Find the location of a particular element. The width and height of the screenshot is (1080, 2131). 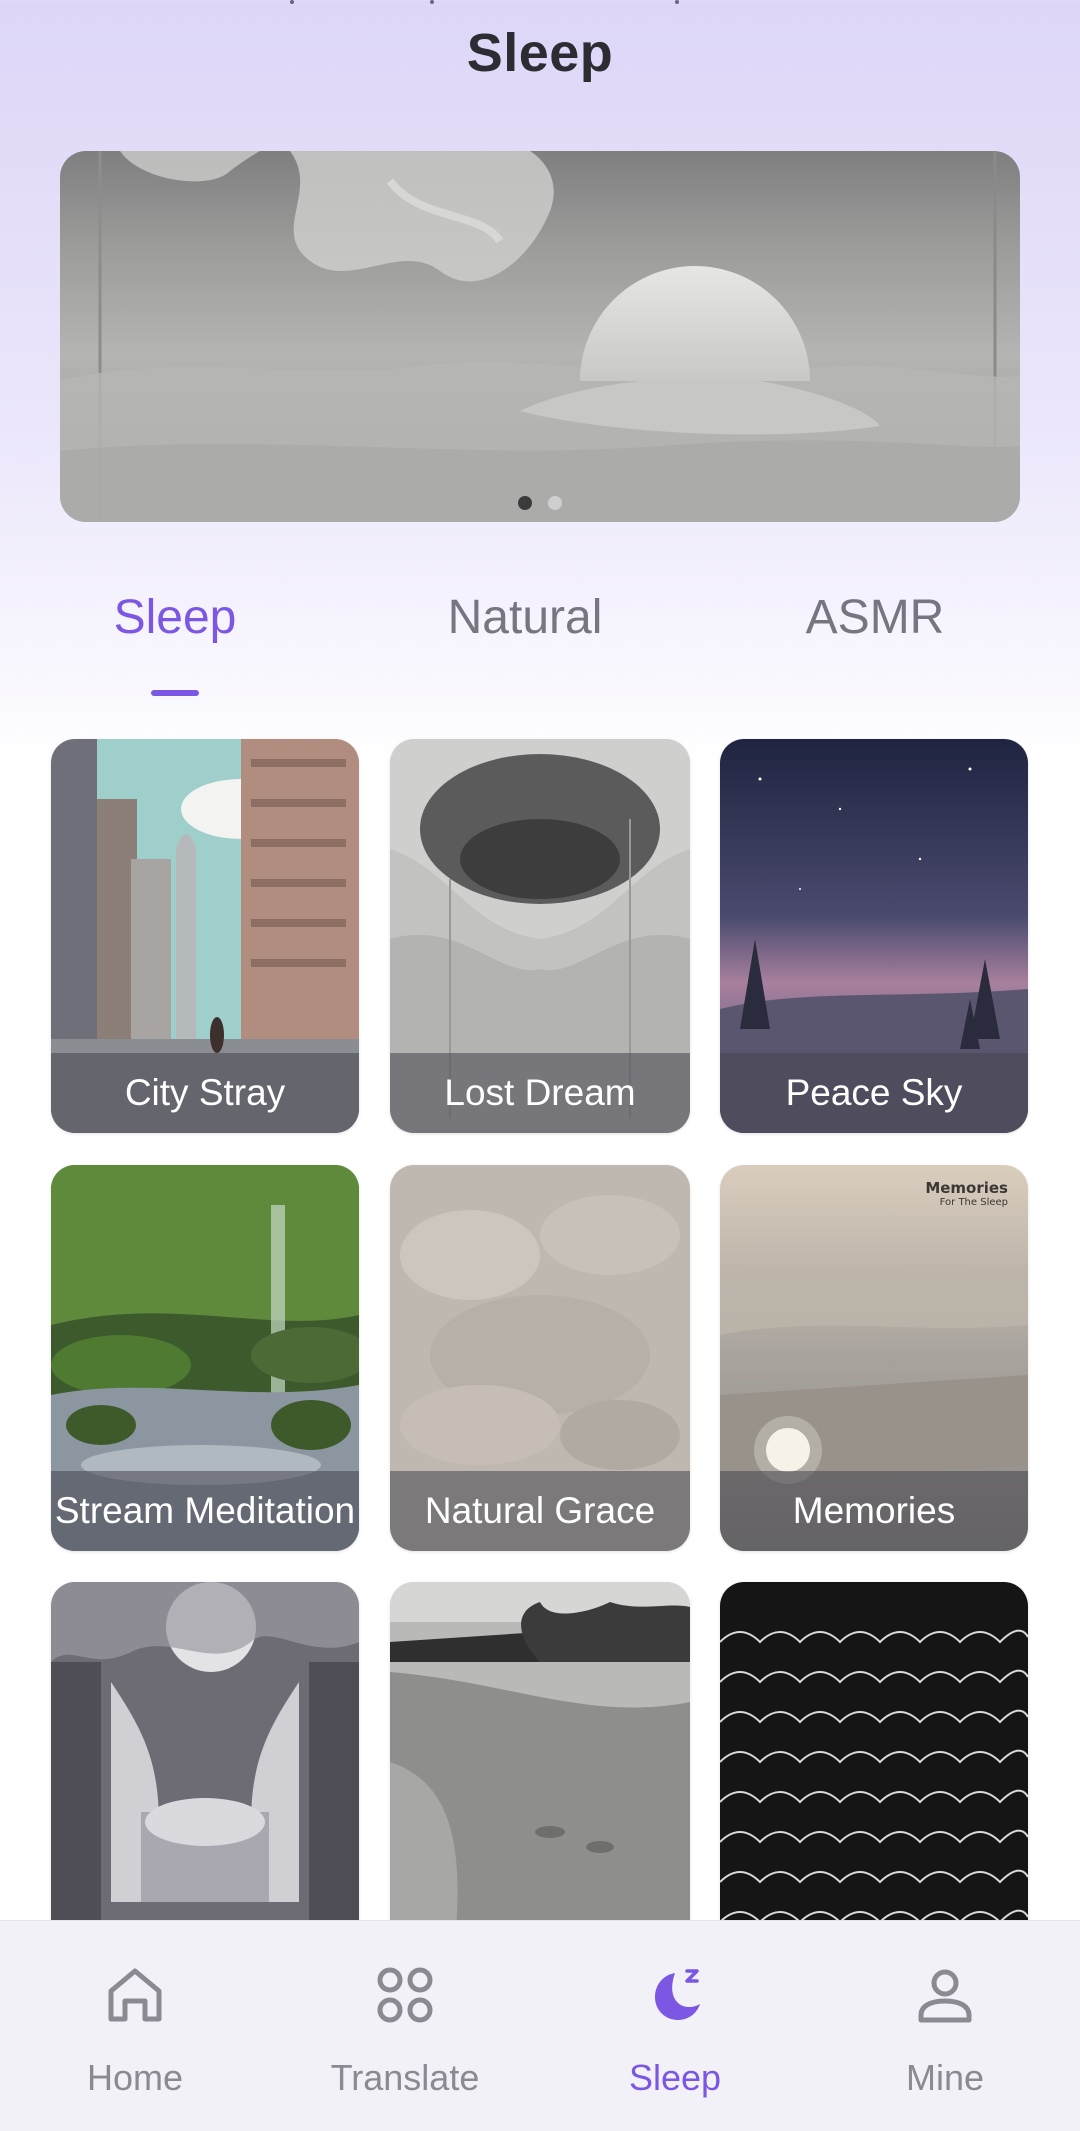

card-natural-grace: Natural Grace is located at coordinates (540, 1358).